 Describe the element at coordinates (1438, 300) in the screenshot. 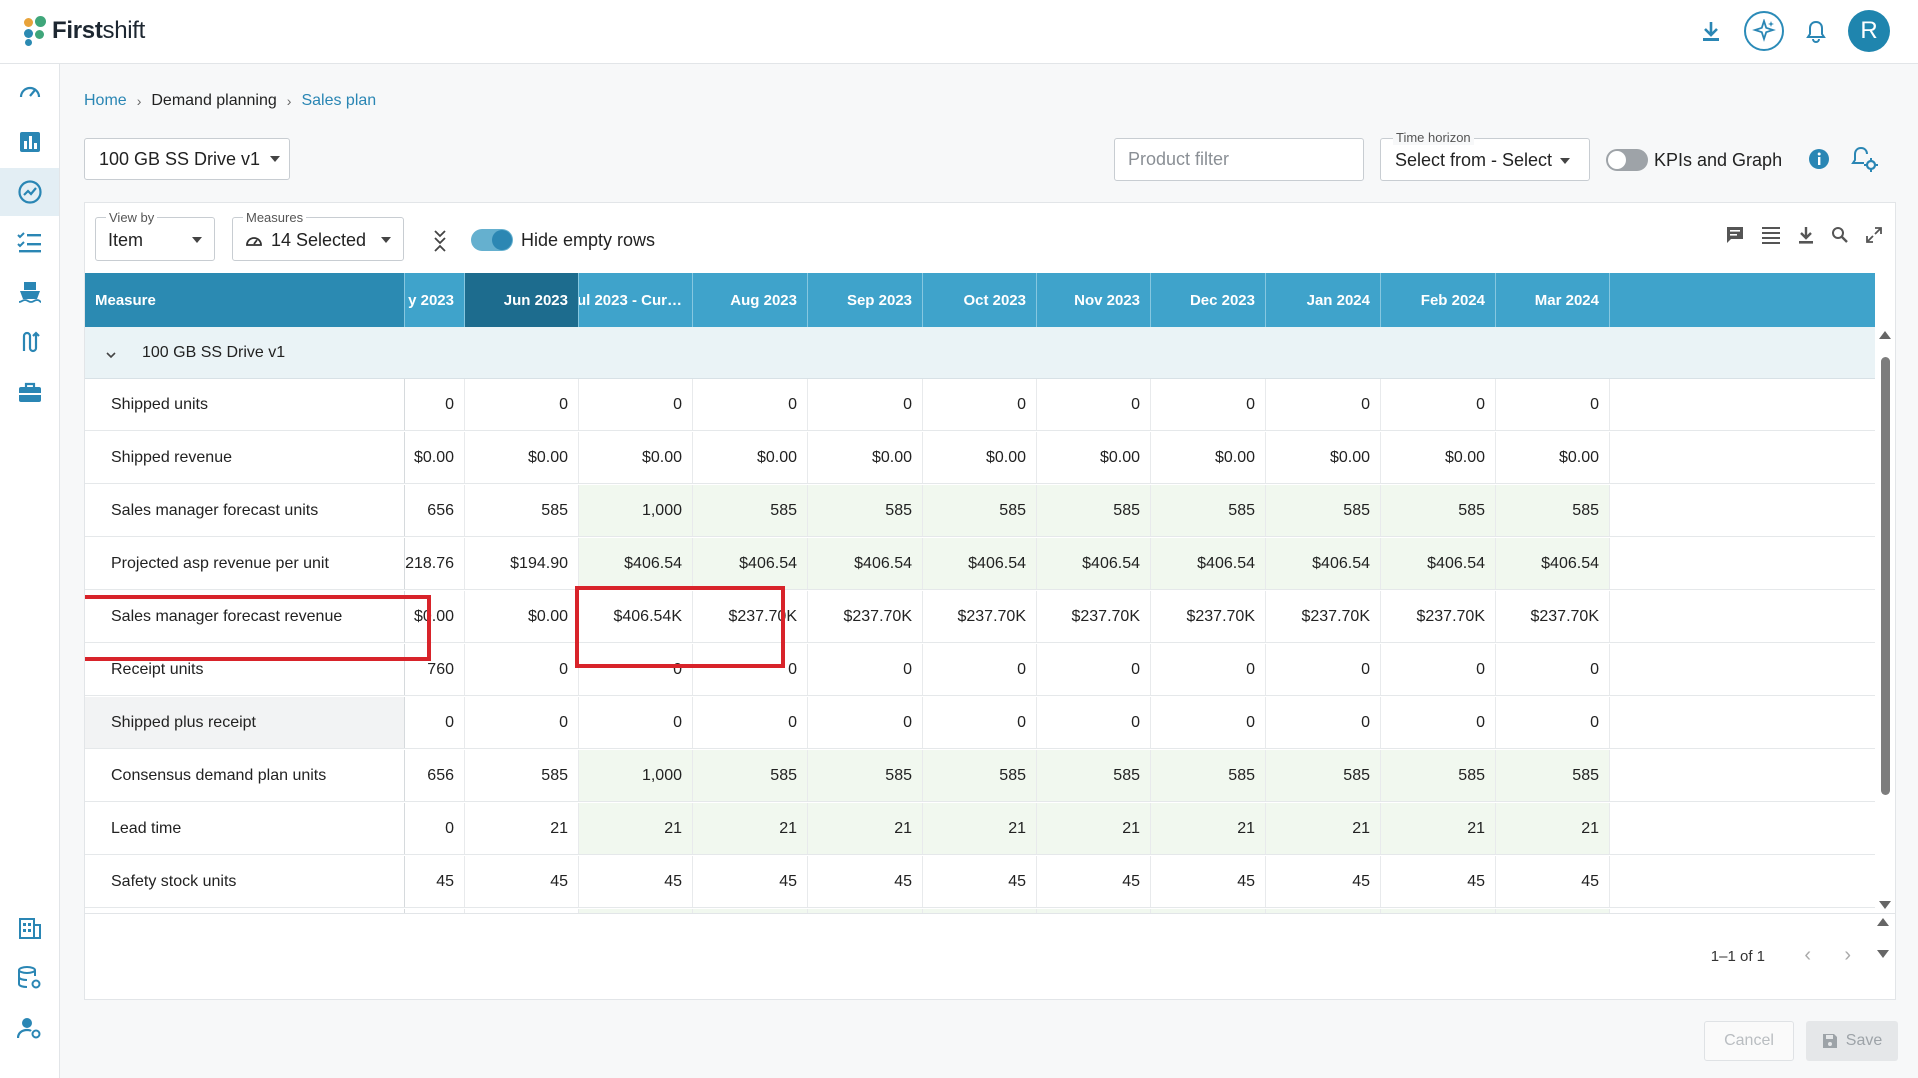

I see `column-header-month: Feb 2024` at that location.